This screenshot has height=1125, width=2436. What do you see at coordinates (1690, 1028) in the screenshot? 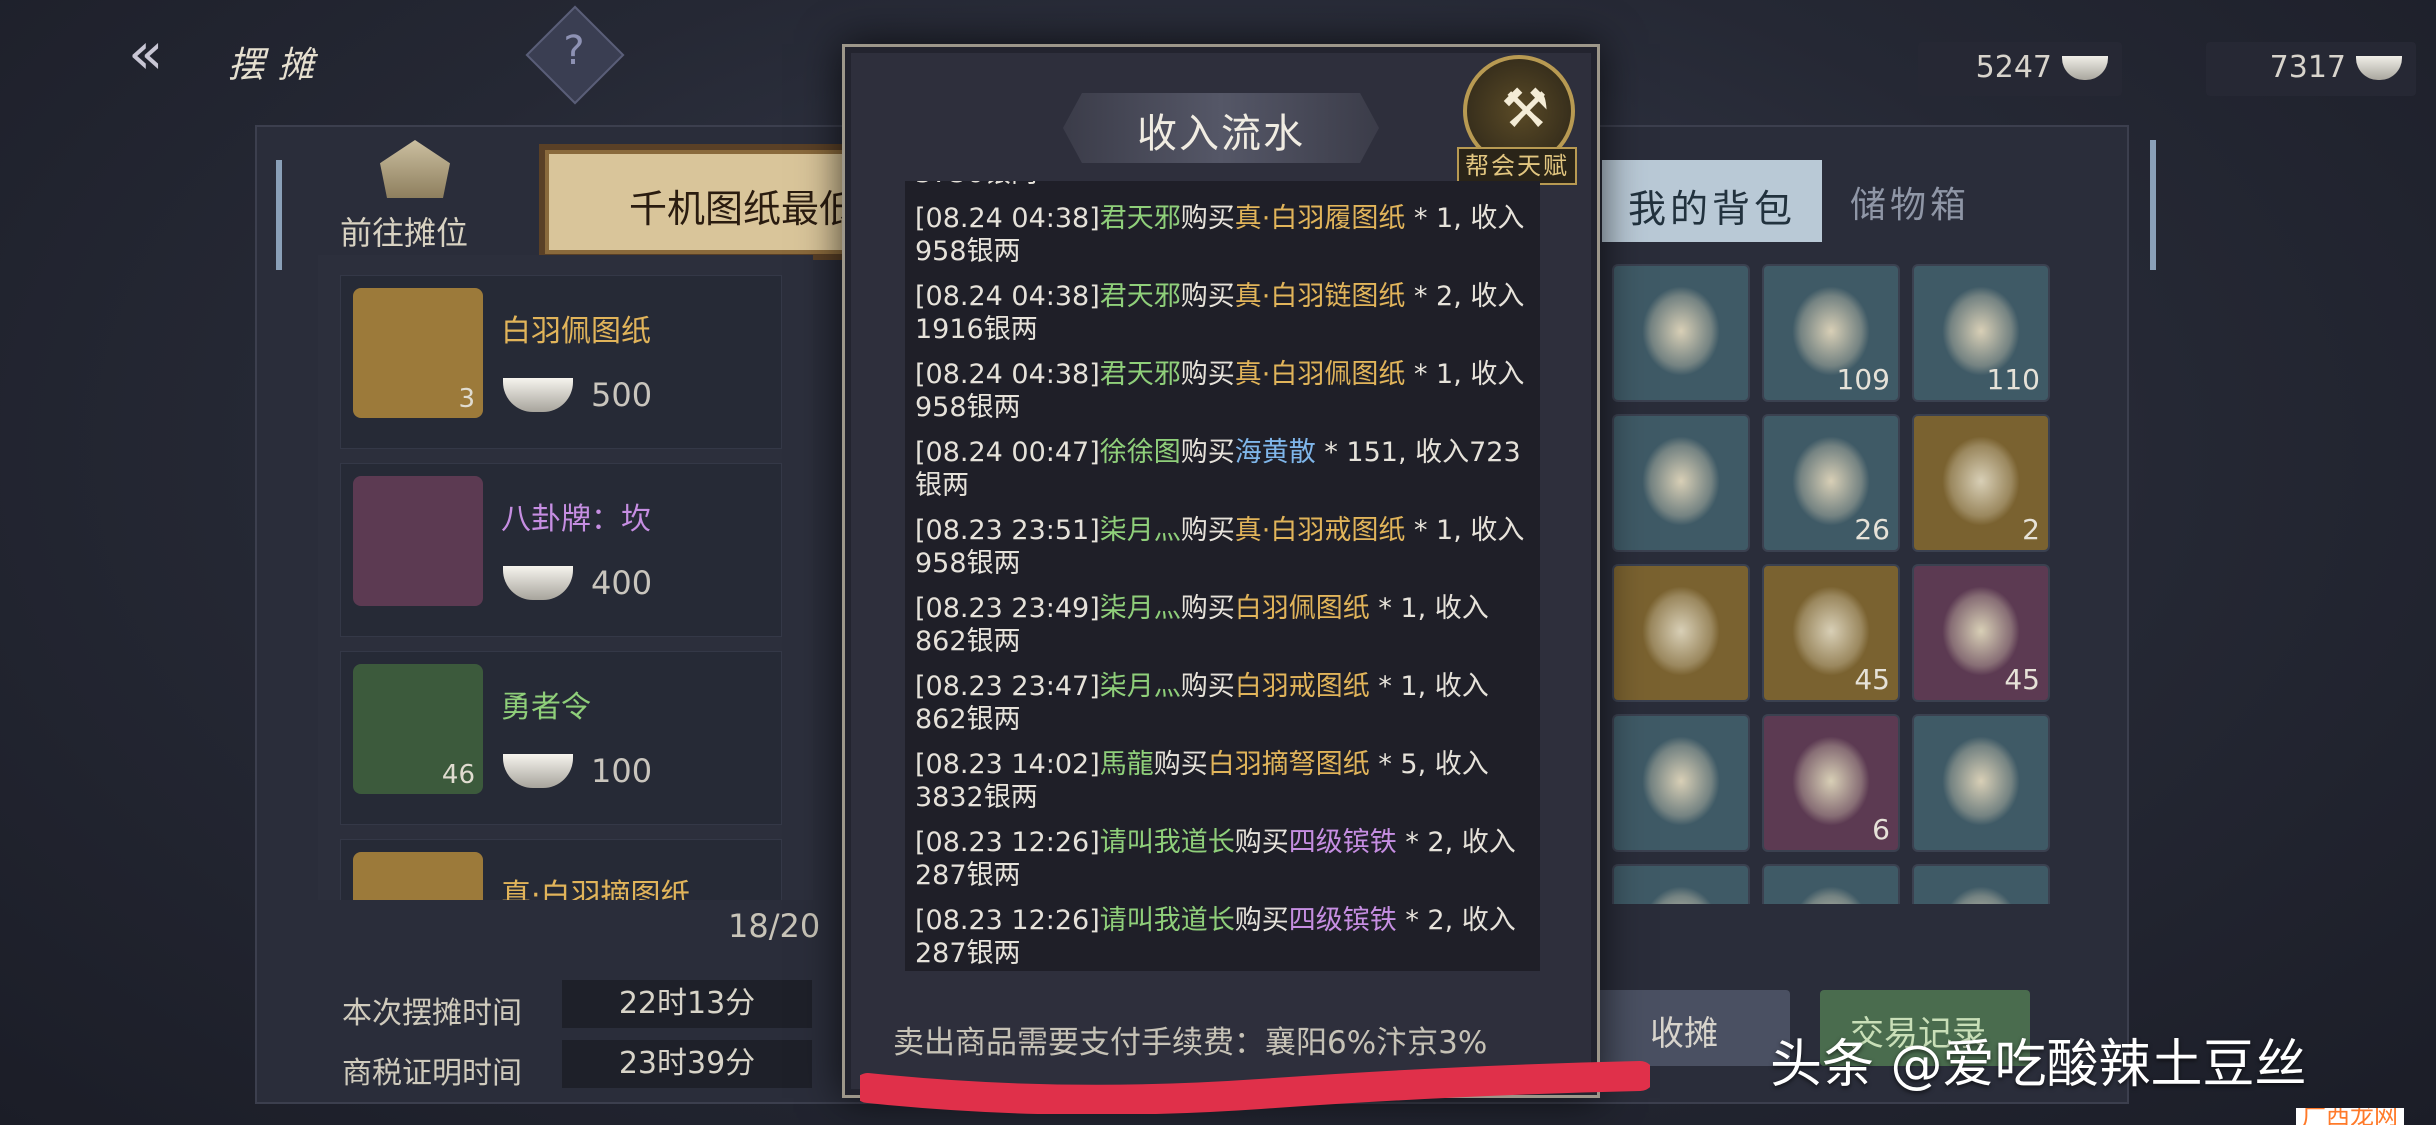
I see `close-stall-button: 收摊` at bounding box center [1690, 1028].